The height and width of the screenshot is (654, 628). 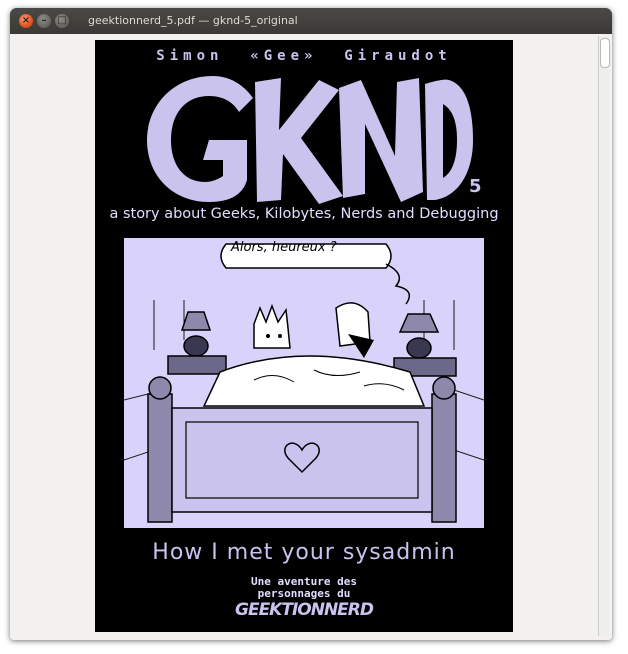 What do you see at coordinates (304, 56) in the screenshot?
I see `cover-author: Simon «Gee» Giraudot` at bounding box center [304, 56].